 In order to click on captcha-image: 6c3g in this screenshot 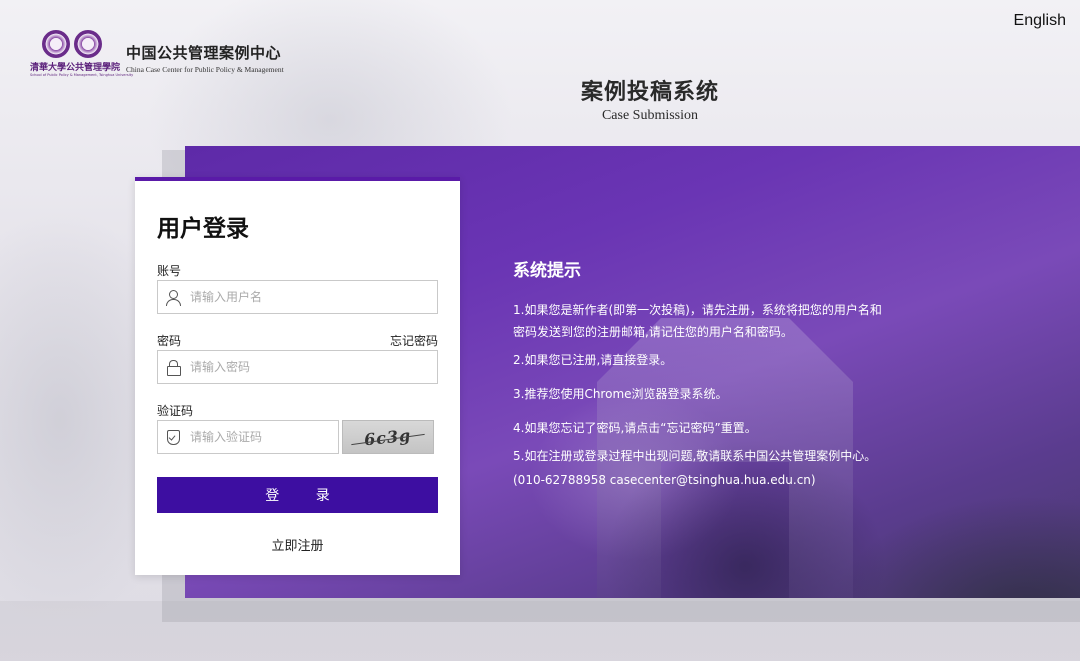, I will do `click(388, 437)`.